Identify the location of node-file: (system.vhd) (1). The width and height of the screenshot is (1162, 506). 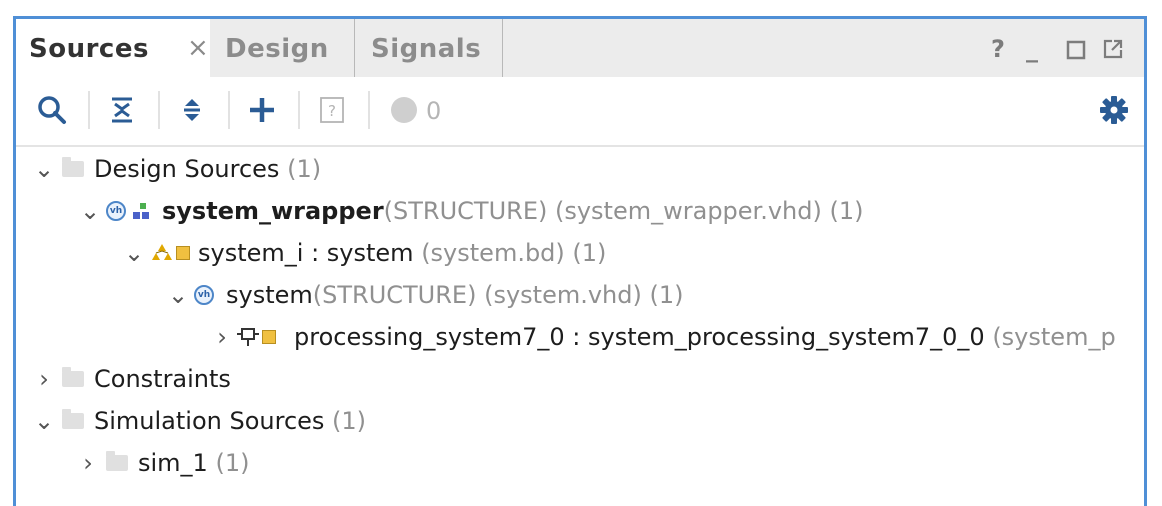
(584, 295).